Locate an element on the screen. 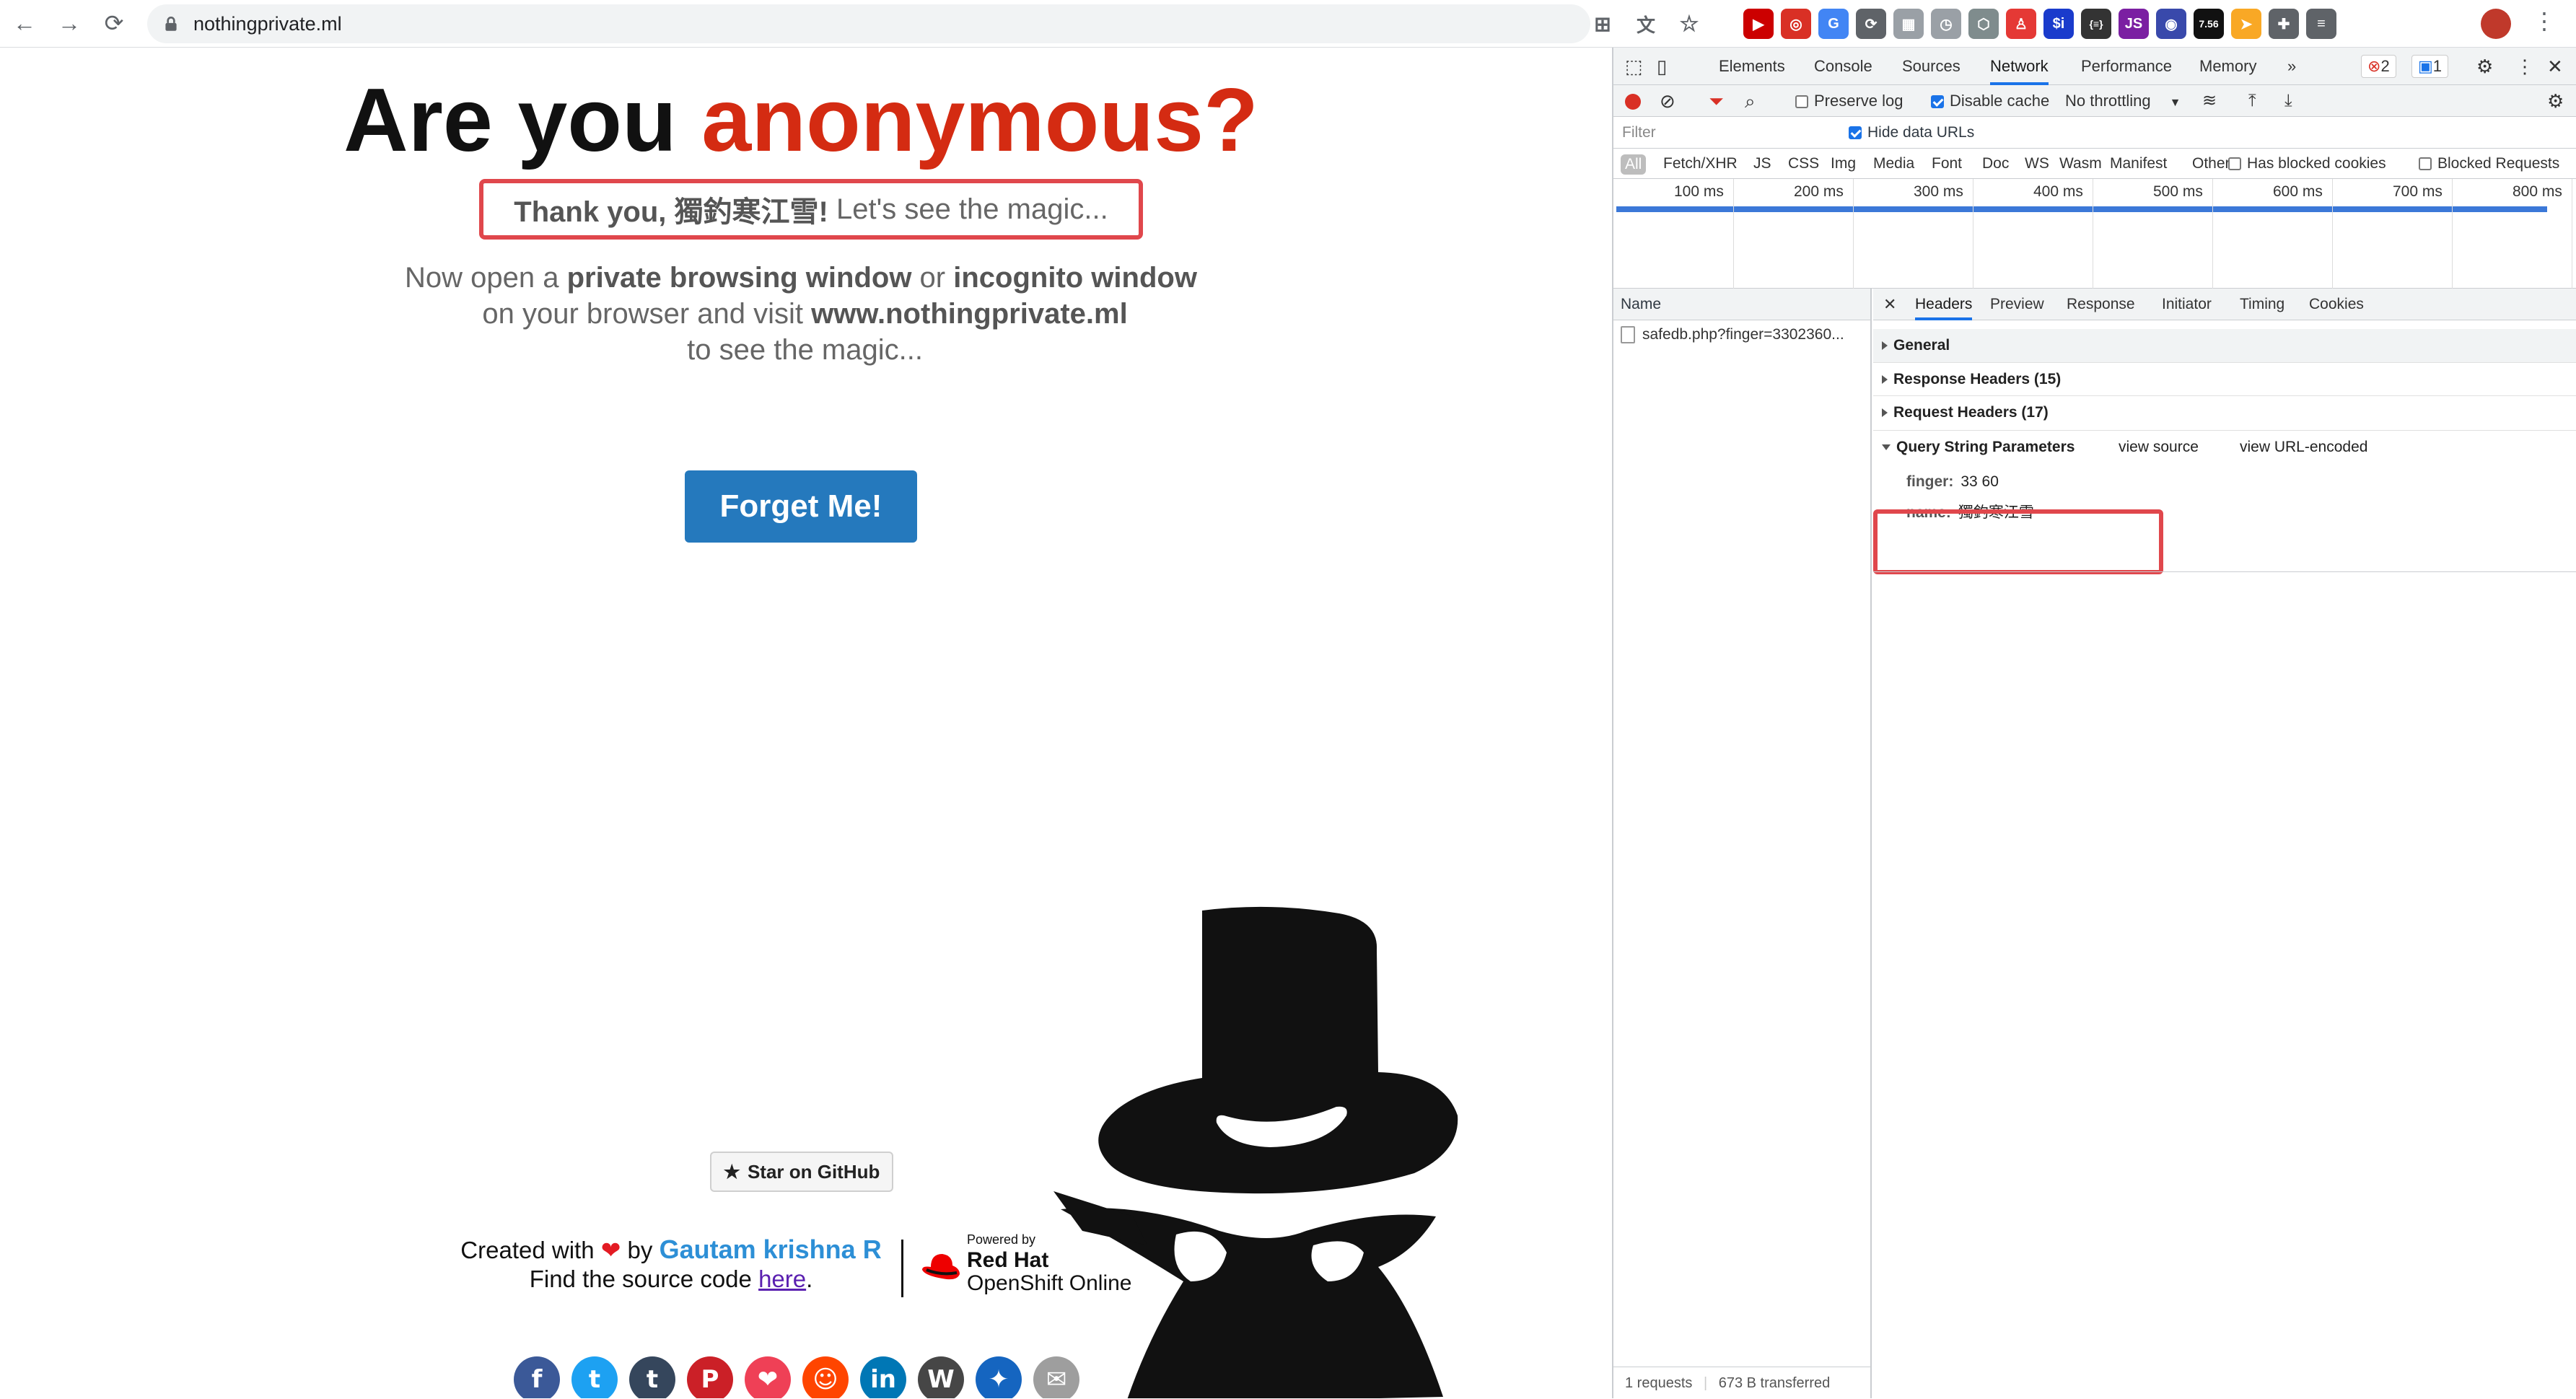 The image size is (2576, 1399). type-filter-other: Other is located at coordinates (2211, 164).